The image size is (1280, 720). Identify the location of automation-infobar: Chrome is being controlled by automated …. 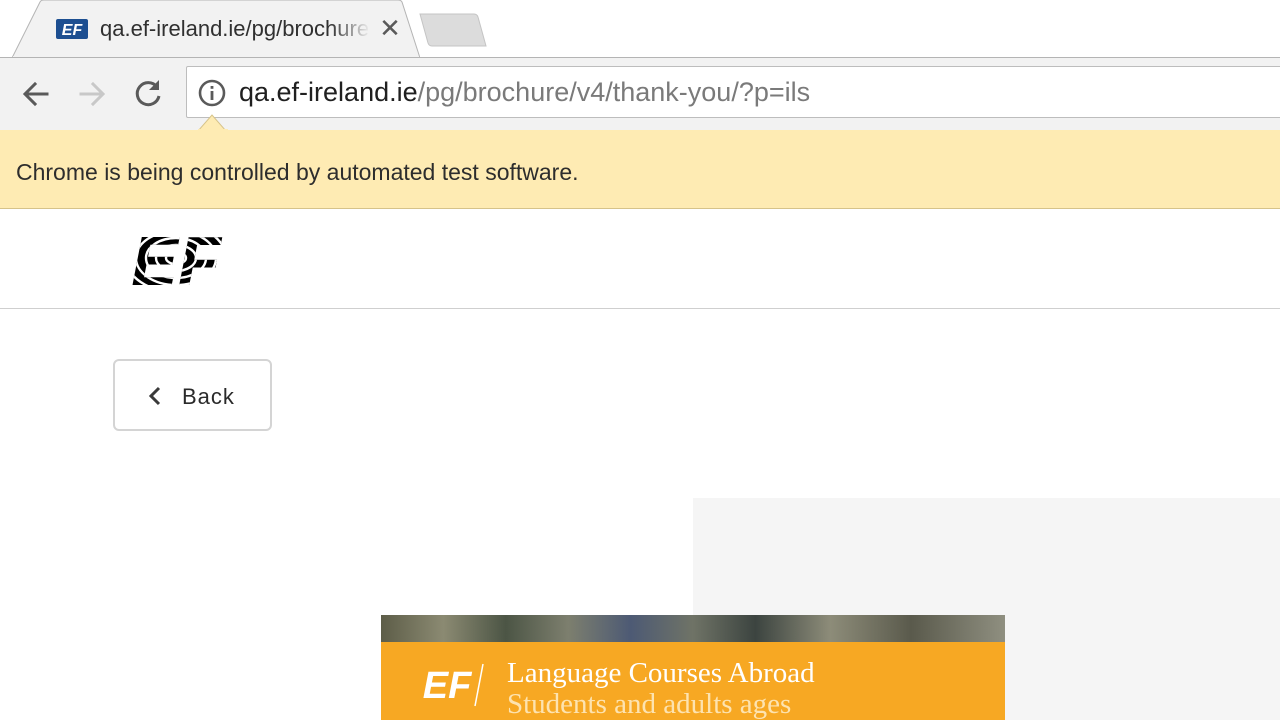
(640, 169).